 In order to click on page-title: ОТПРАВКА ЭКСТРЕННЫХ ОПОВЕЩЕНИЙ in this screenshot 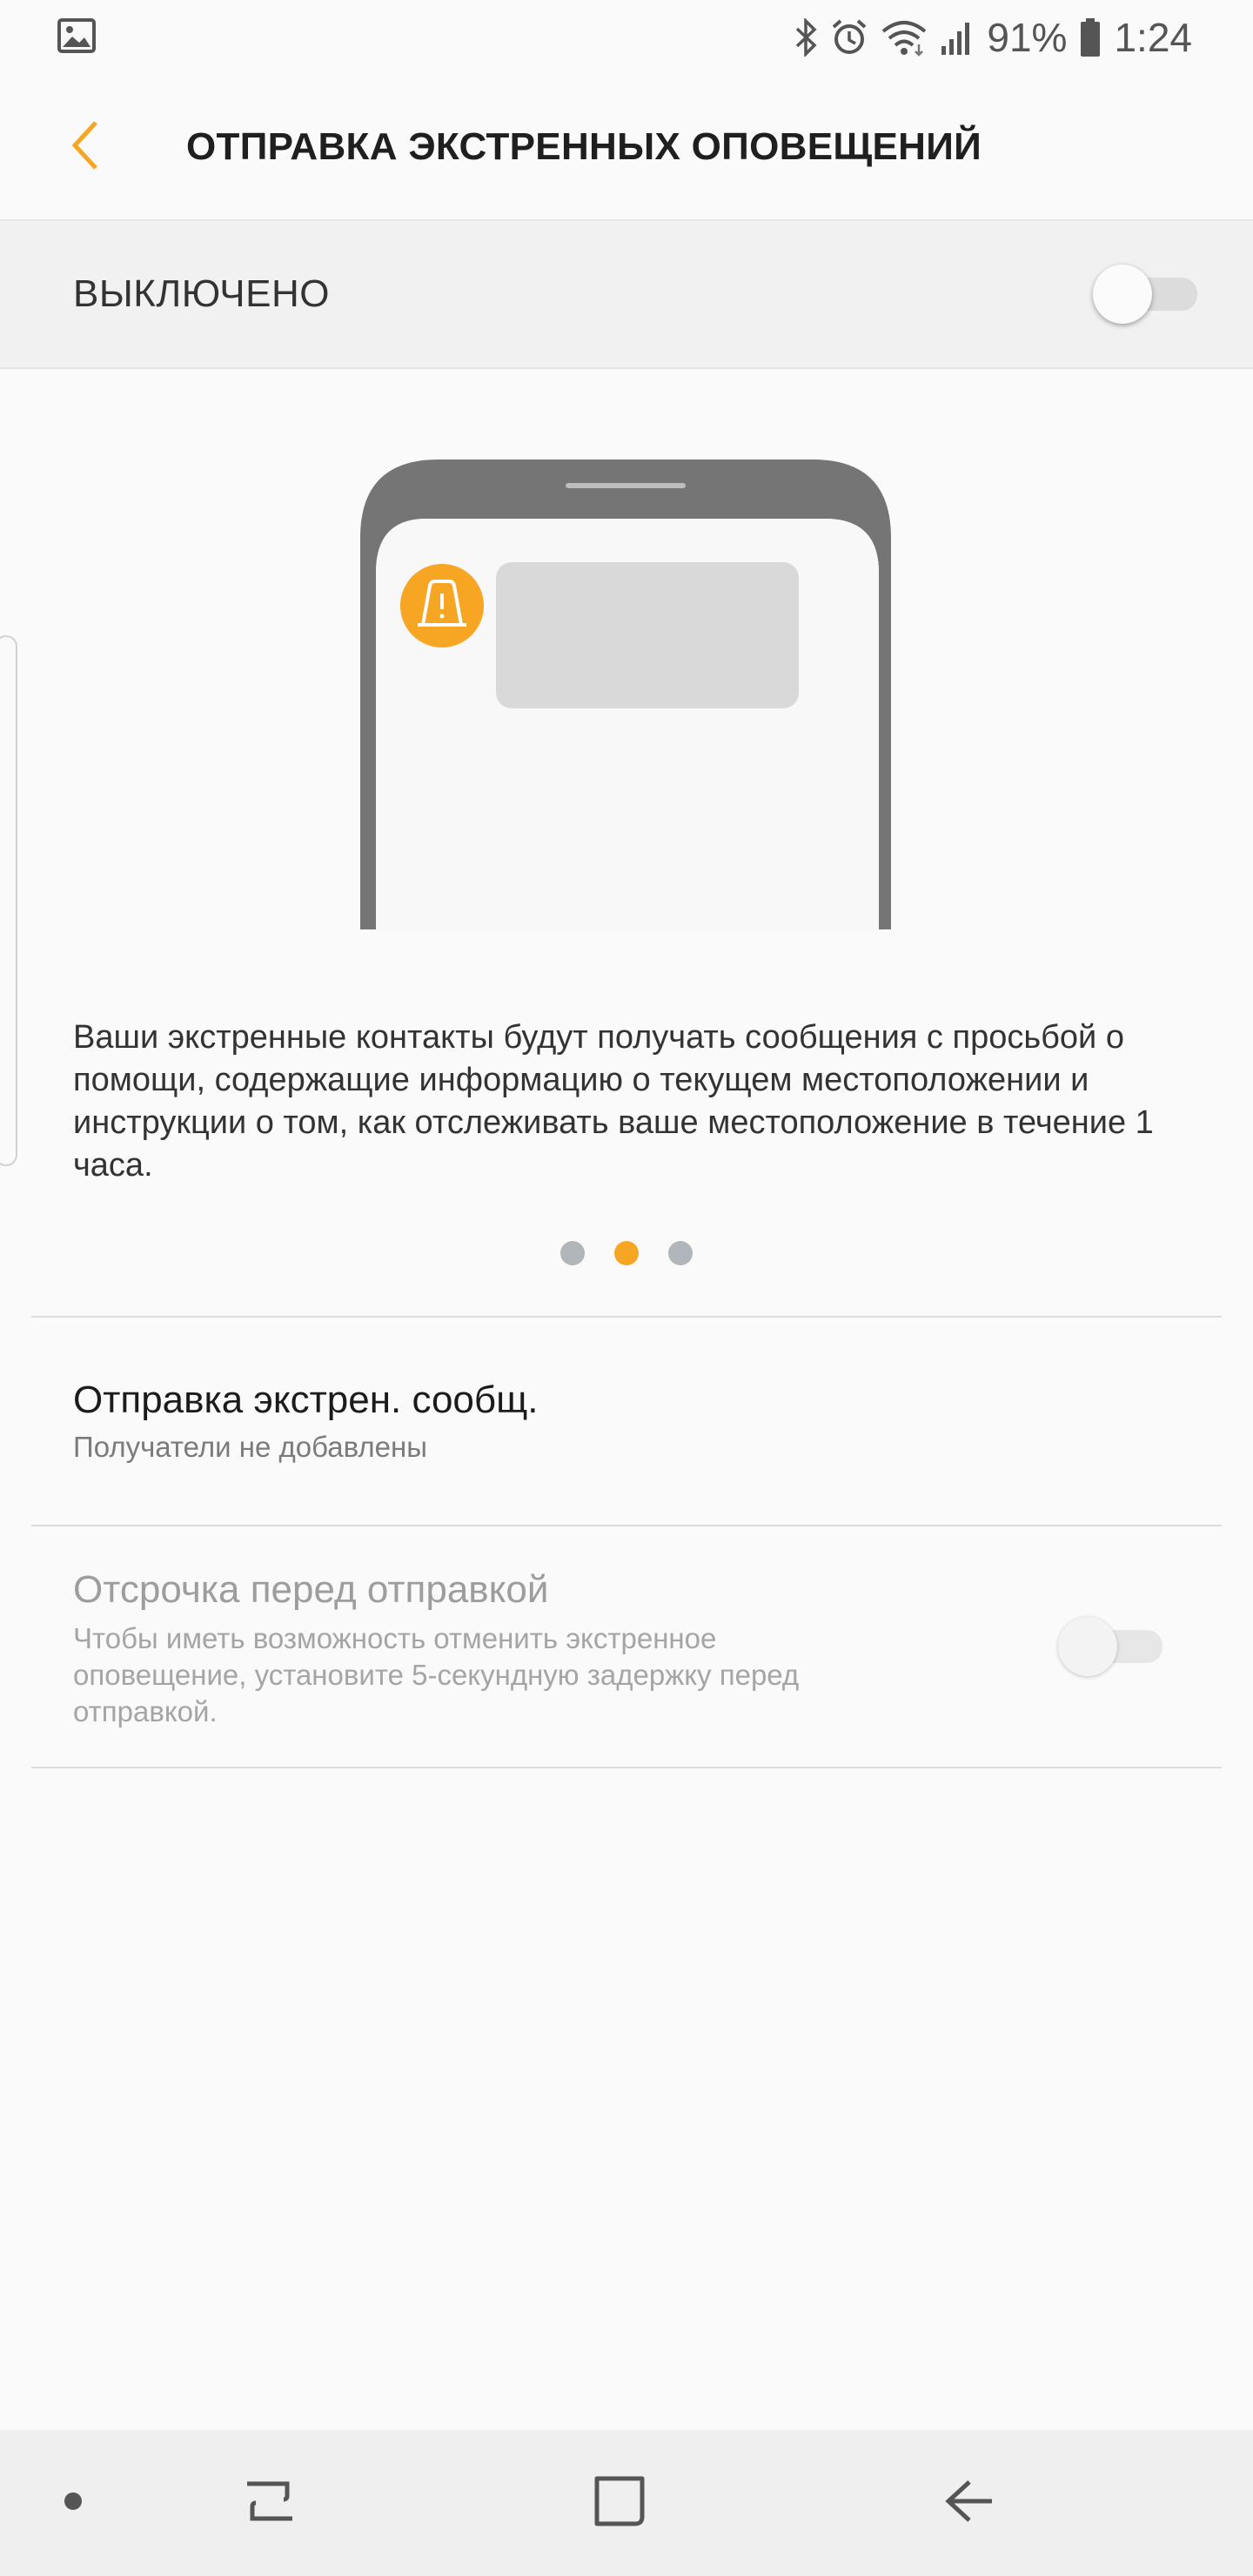, I will do `click(584, 146)`.